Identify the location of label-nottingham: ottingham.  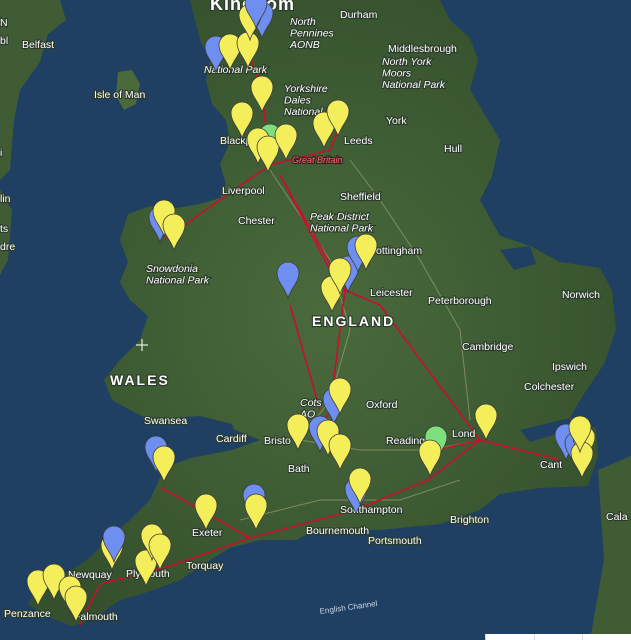
(399, 251).